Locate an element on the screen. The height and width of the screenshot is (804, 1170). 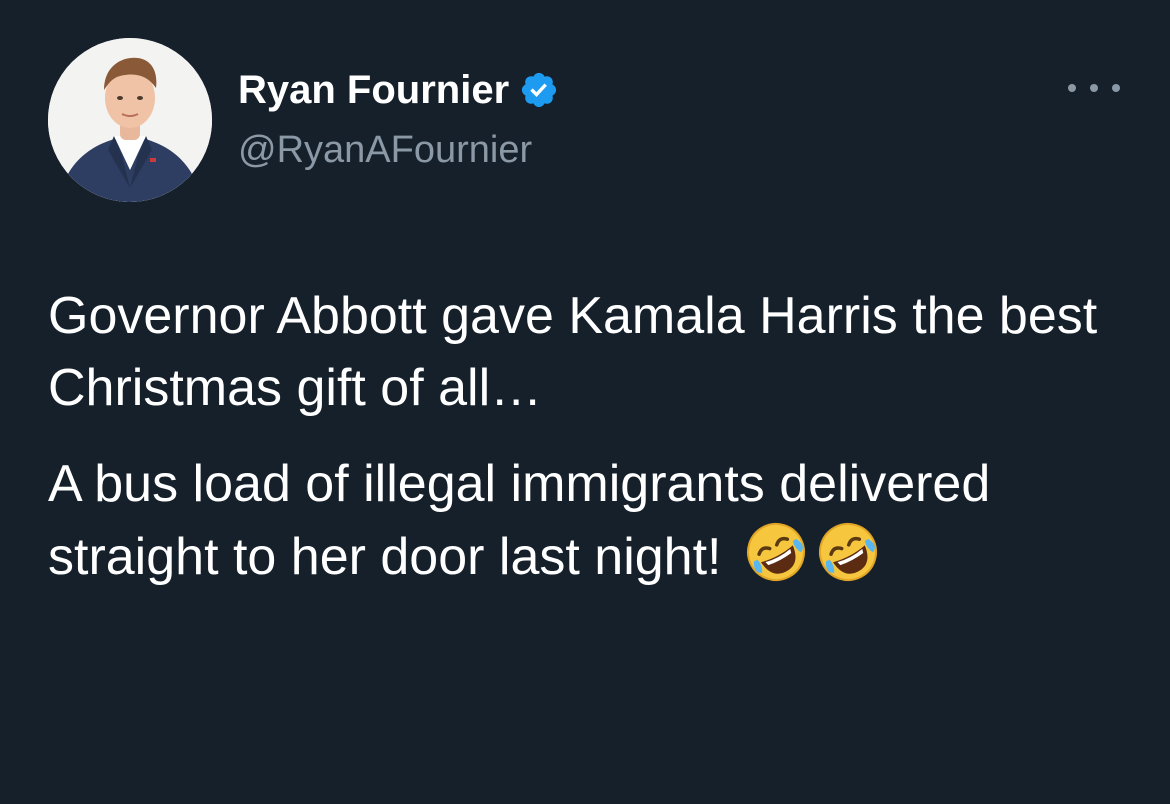
author-handle: @RyanAFournier is located at coordinates (385, 150).